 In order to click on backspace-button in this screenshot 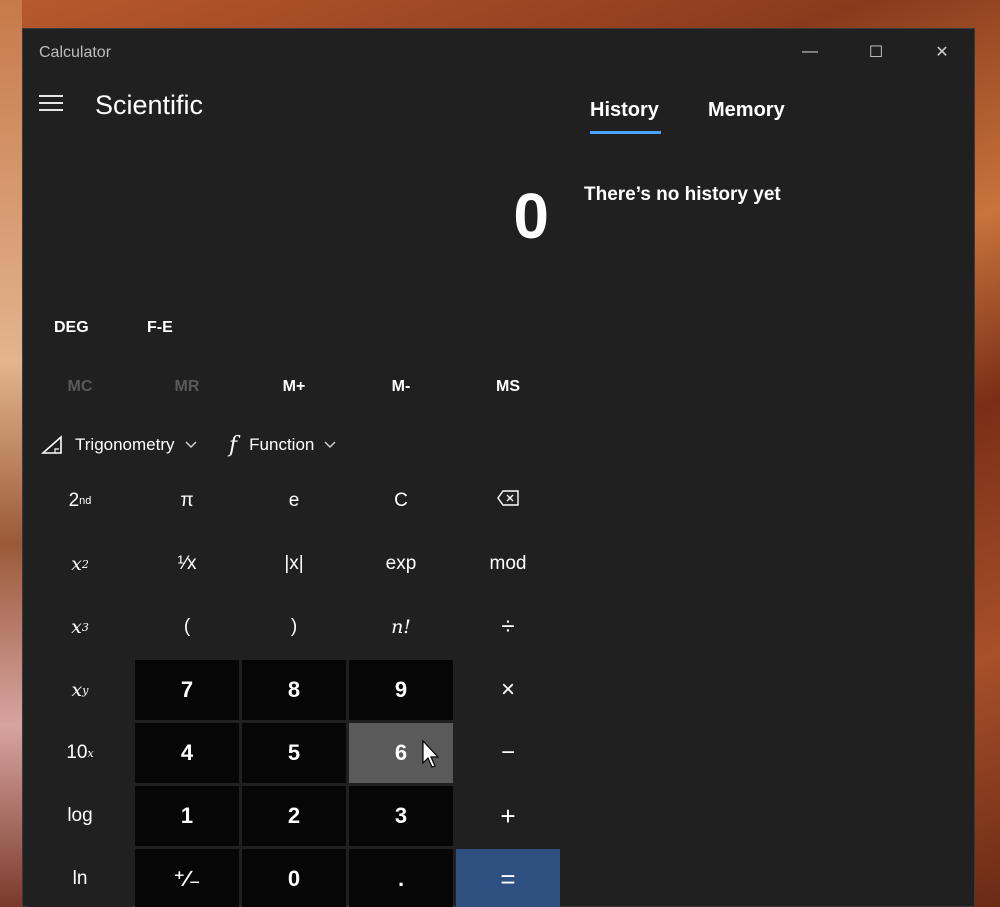, I will do `click(508, 501)`.